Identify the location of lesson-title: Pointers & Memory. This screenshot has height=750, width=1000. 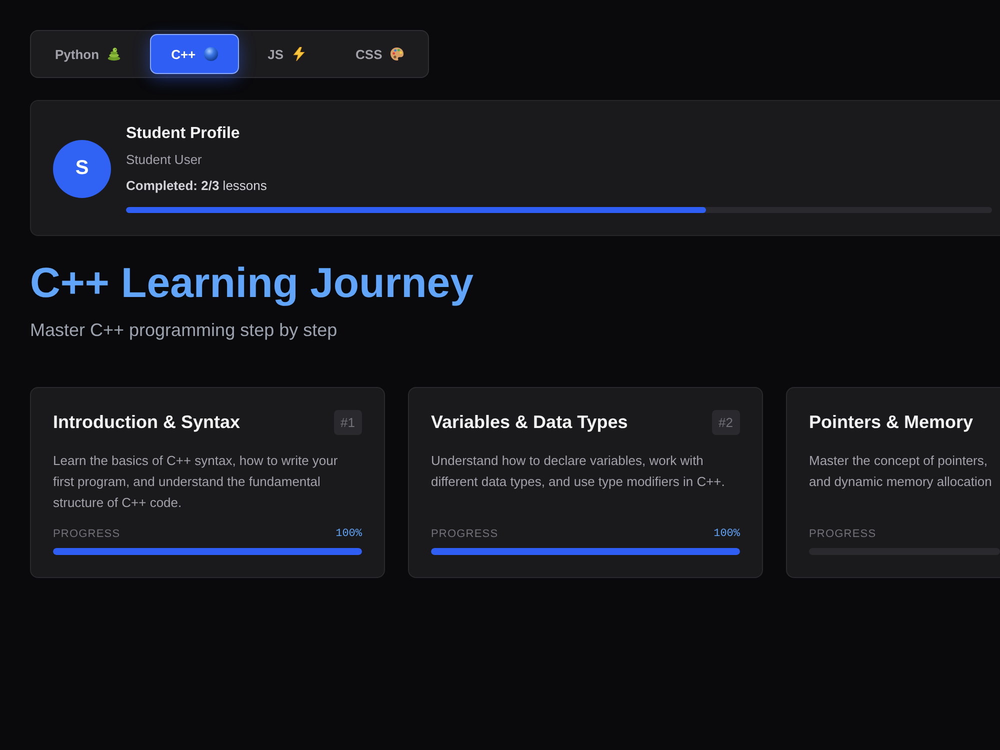
(891, 422).